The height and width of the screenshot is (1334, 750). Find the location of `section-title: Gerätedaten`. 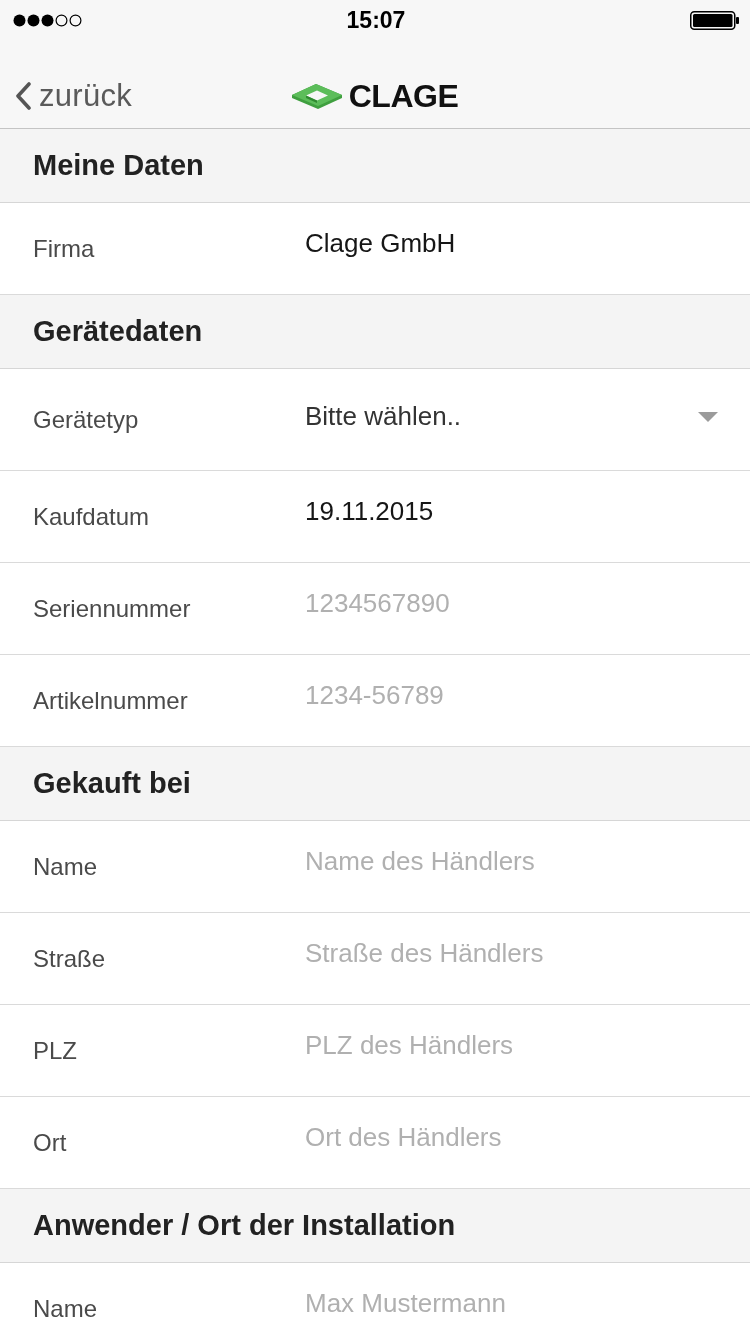

section-title: Gerätedaten is located at coordinates (118, 331).